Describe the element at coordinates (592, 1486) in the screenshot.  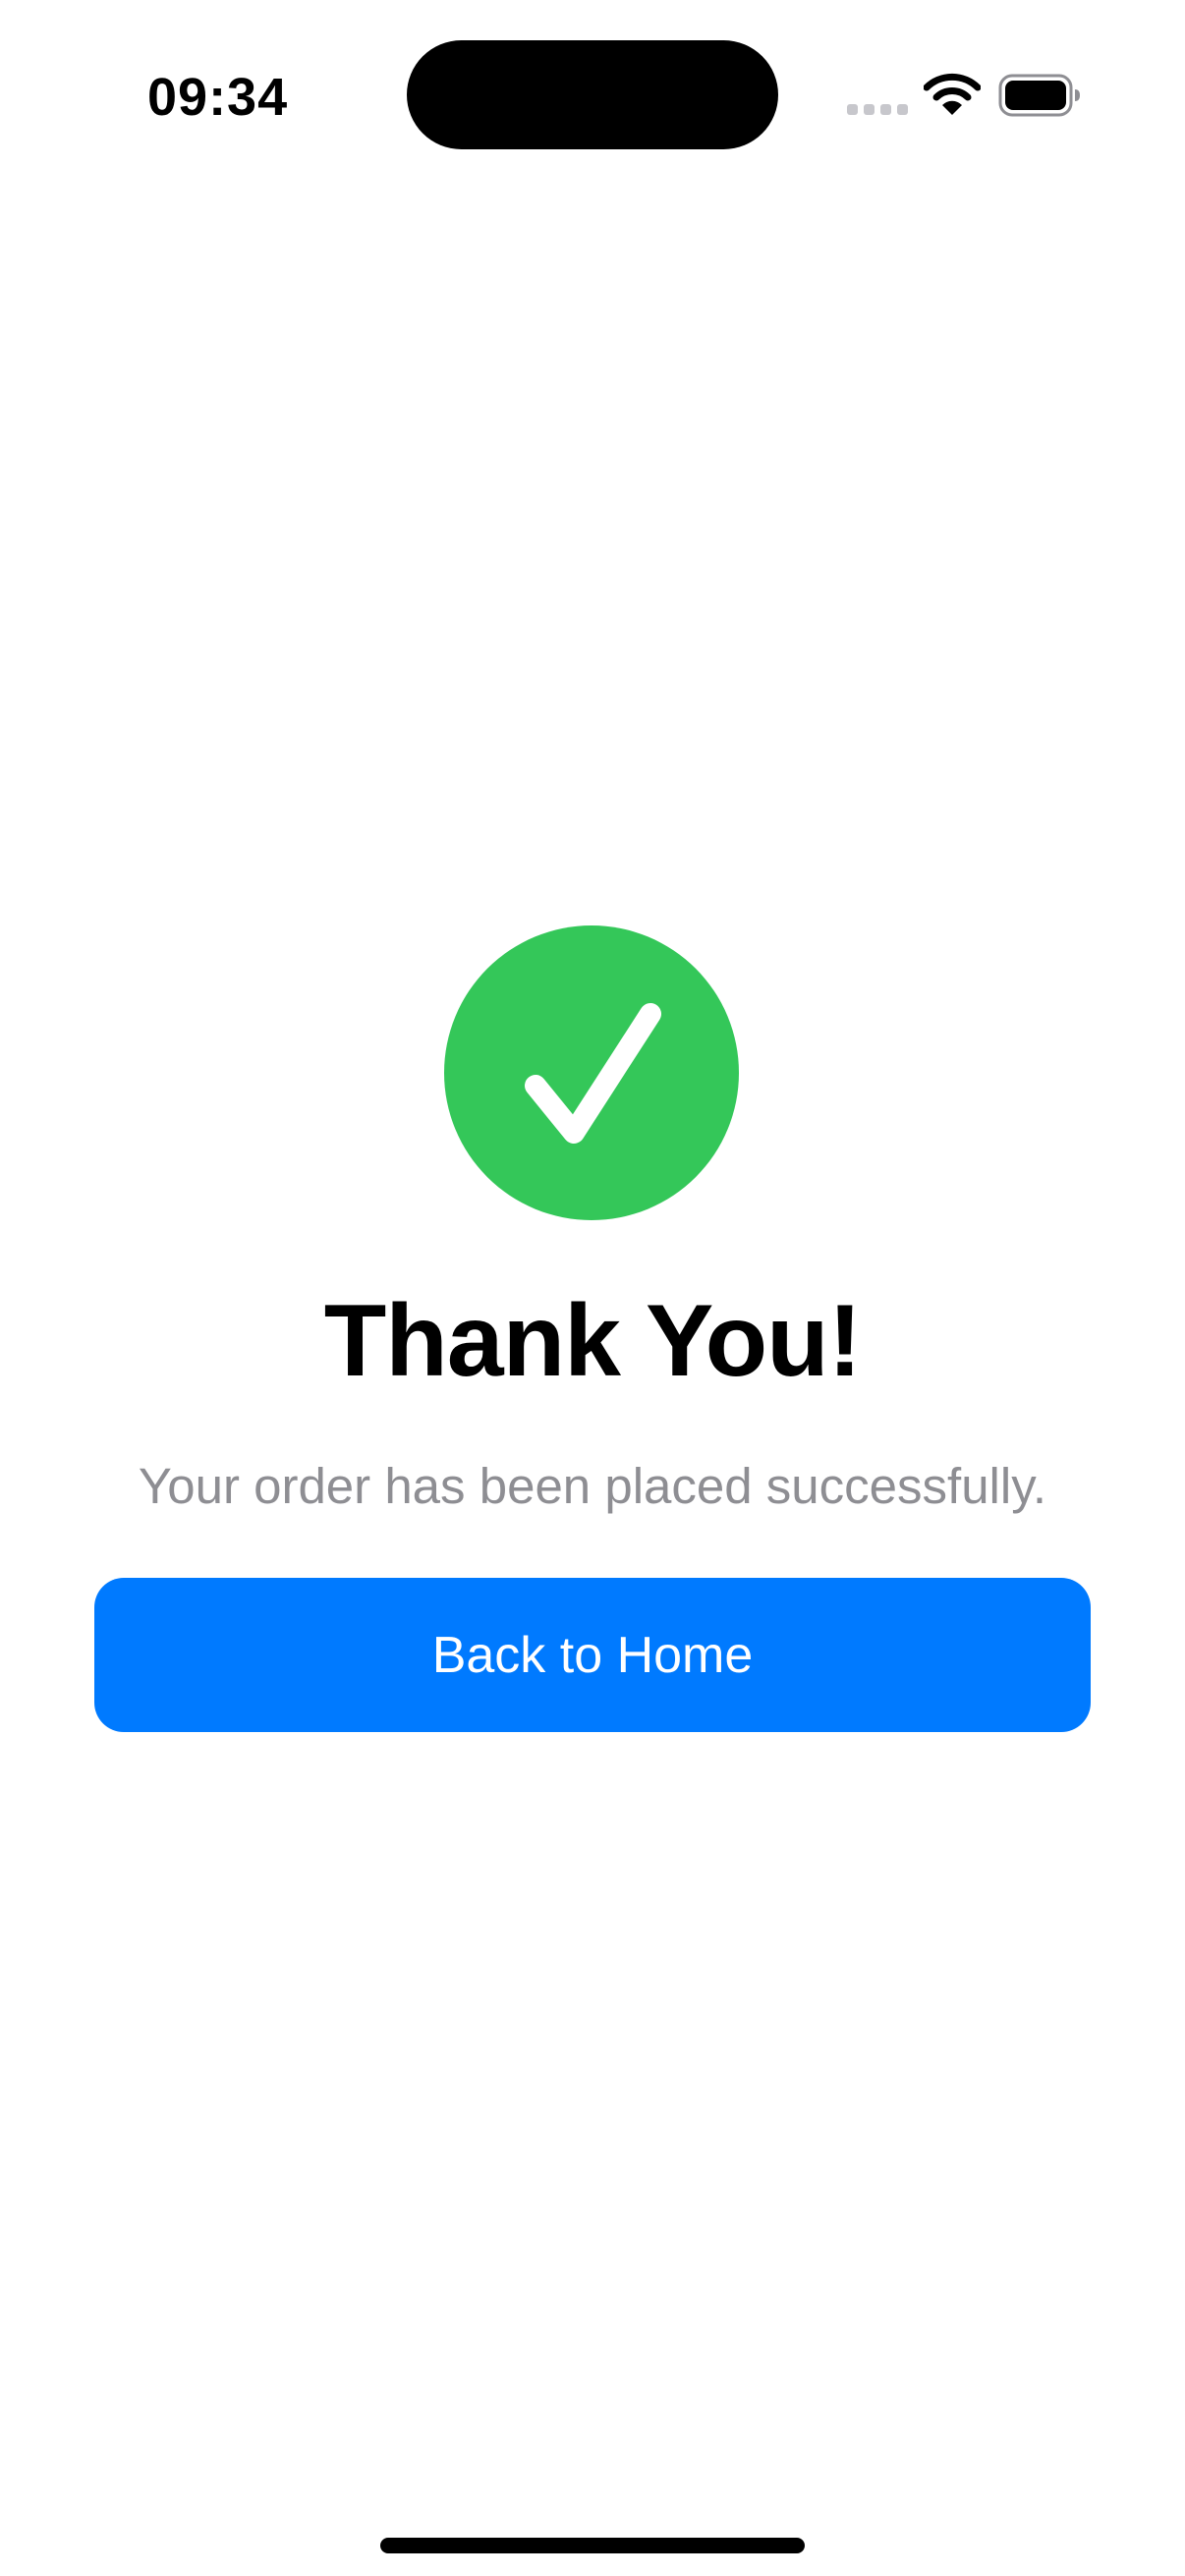
I see `order-confirmation-message: Your order has been placed successfully.` at that location.